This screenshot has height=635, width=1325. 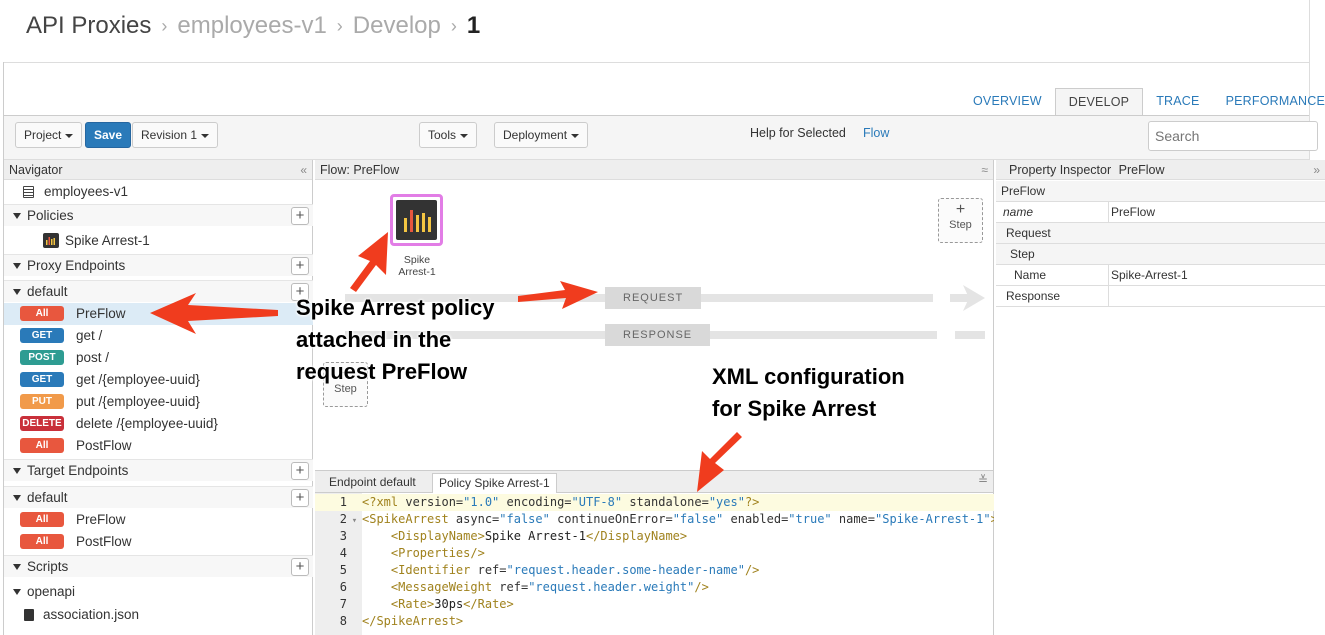 I want to click on line-number: 4, so click(x=343, y=553).